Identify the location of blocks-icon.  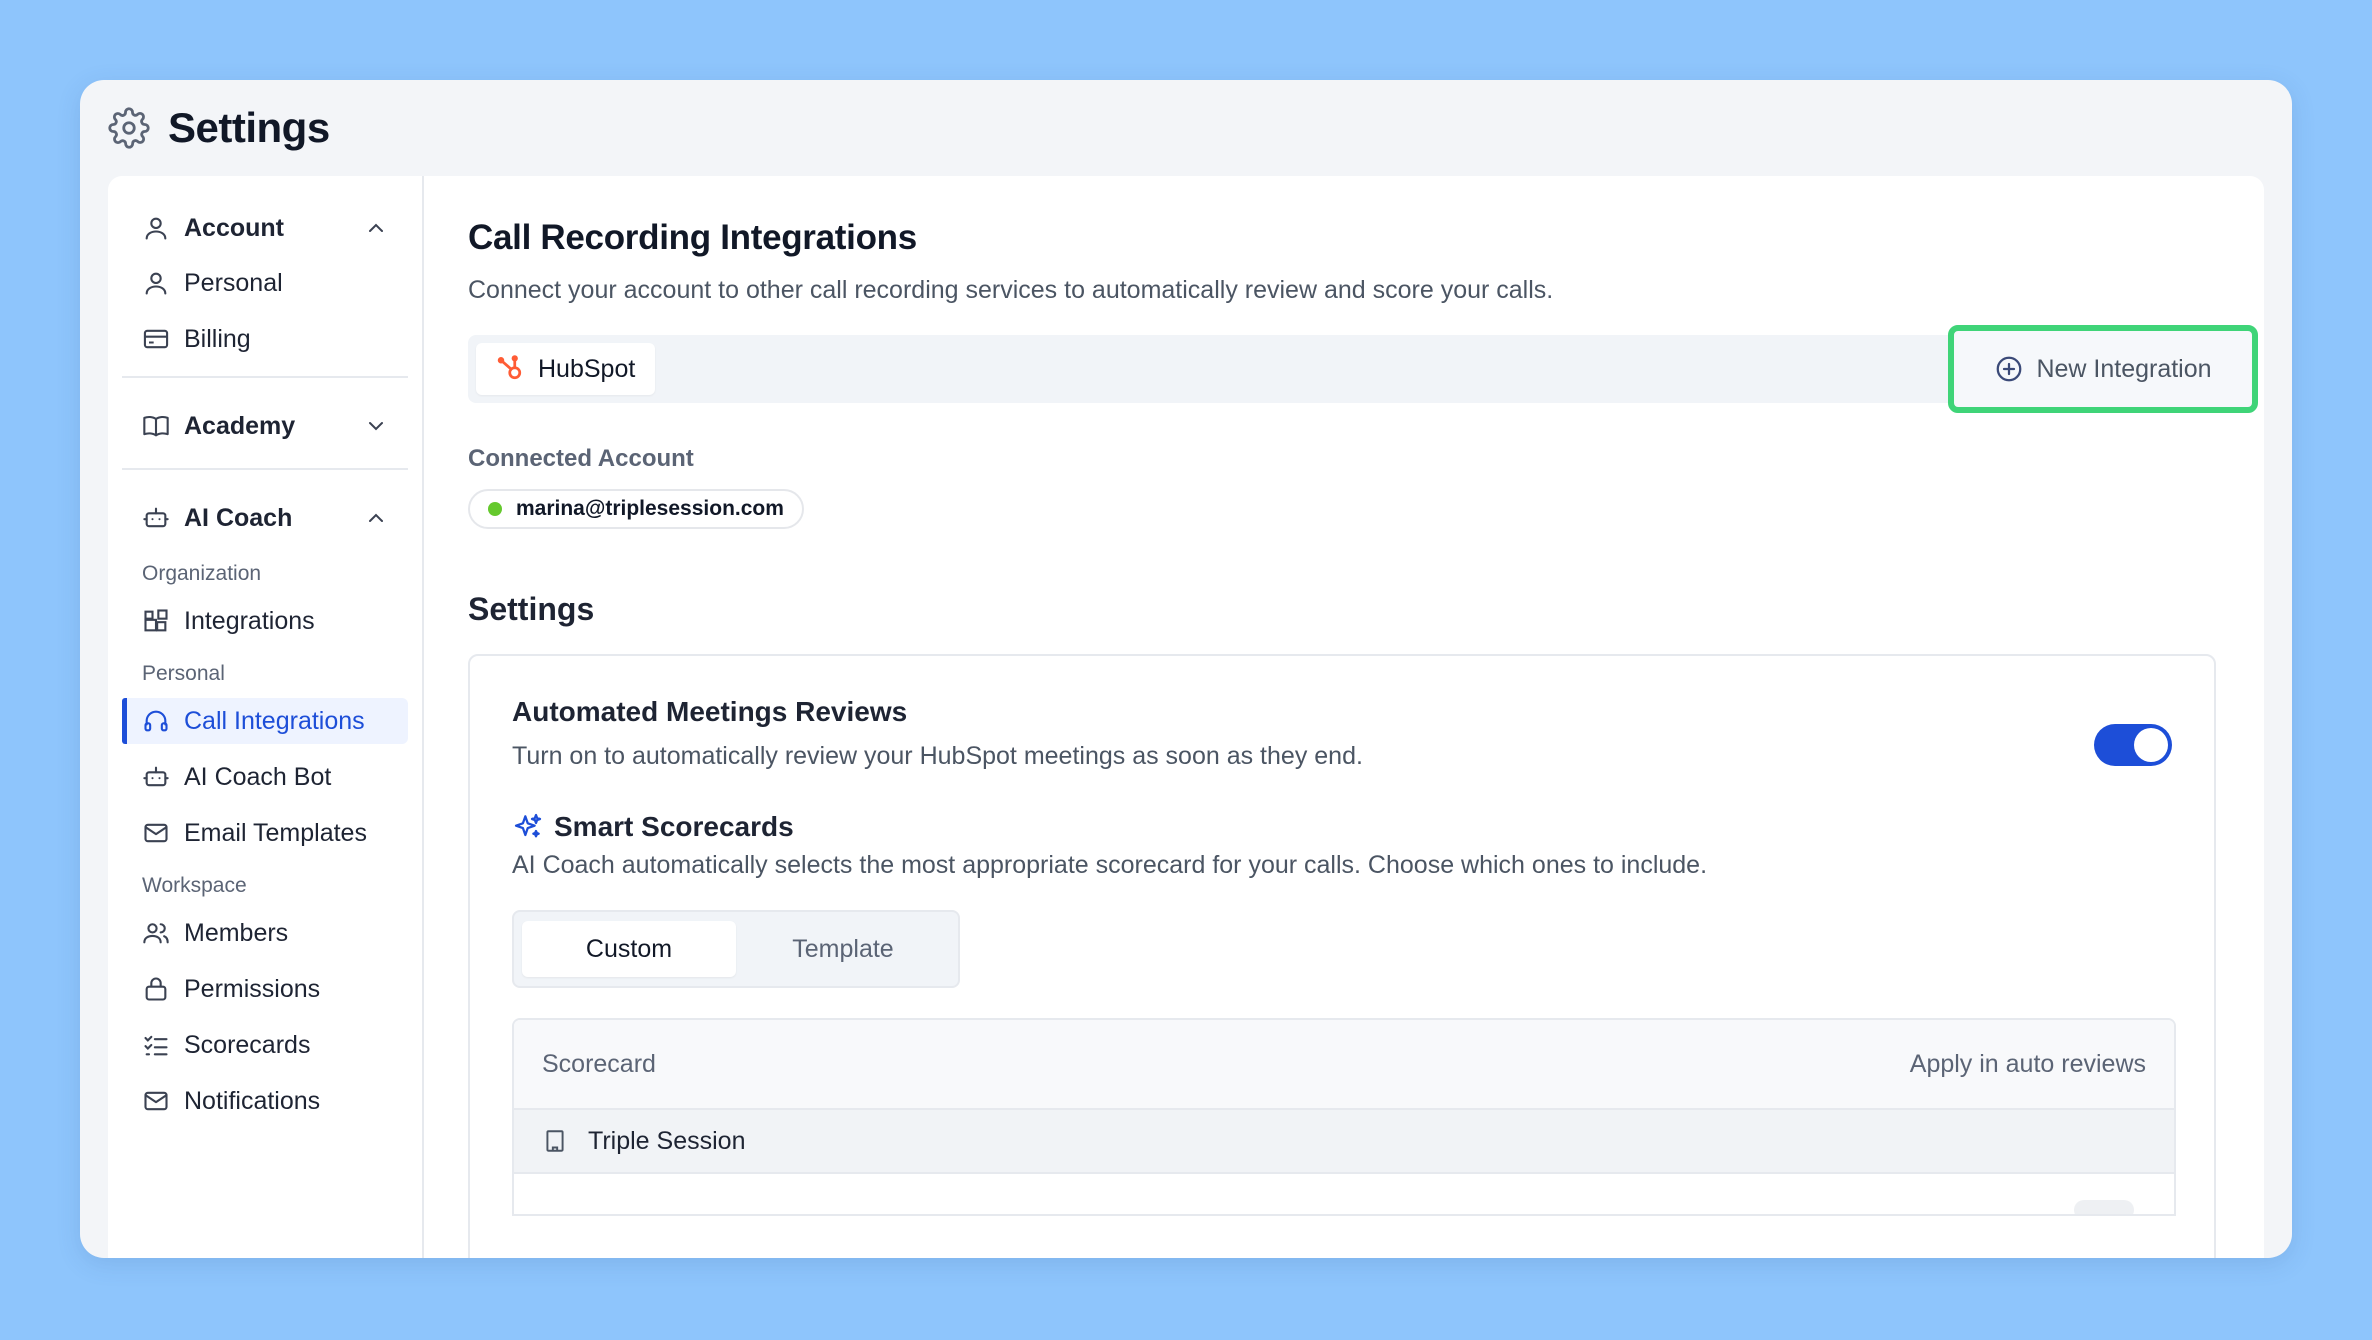
(156, 620).